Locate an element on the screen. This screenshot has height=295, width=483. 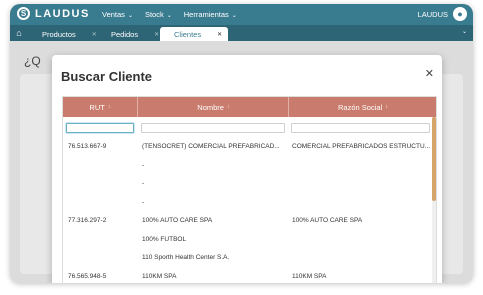
nombre-filter-input is located at coordinates (213, 128).